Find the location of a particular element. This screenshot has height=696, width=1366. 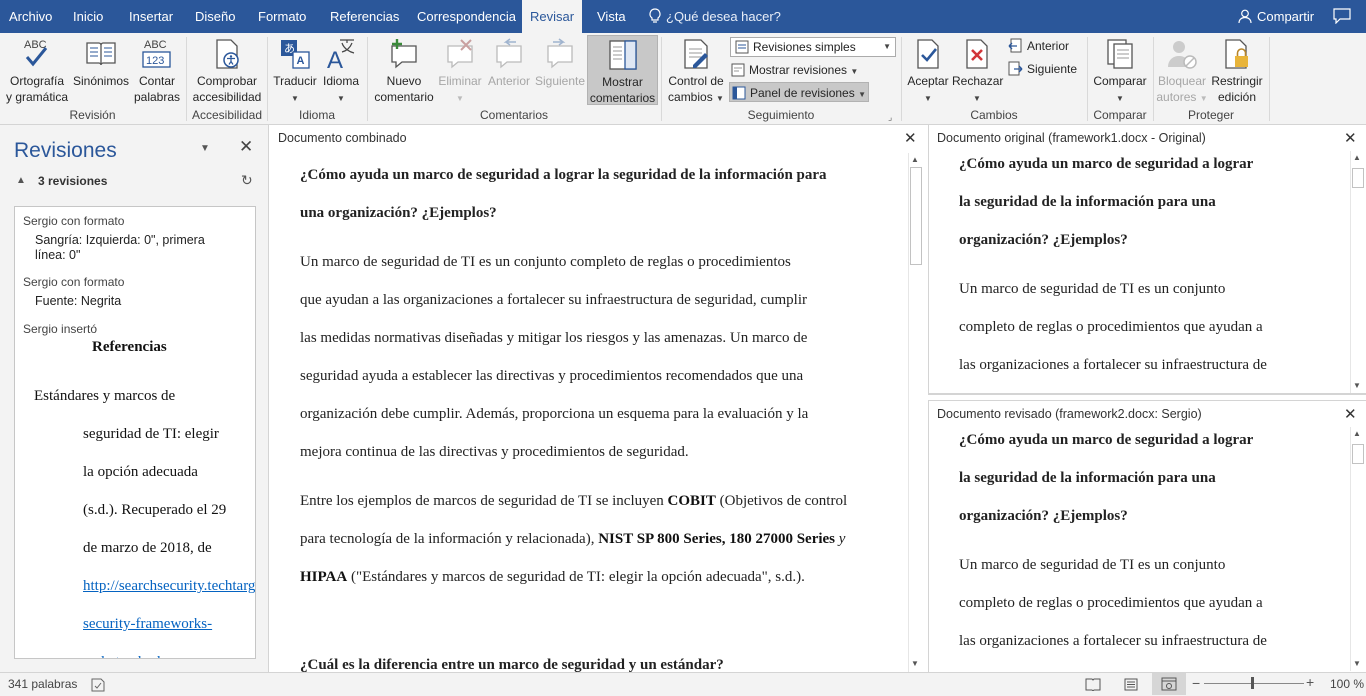

previous-comment-label: Anterior is located at coordinates (509, 81).